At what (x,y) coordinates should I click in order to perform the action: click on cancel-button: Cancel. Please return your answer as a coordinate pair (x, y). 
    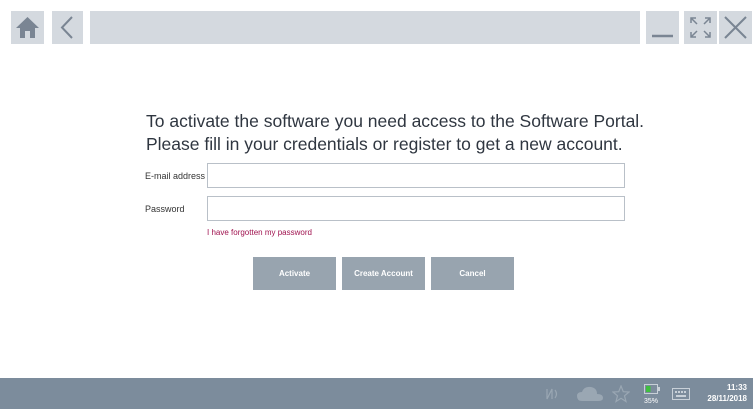
    Looking at the image, I should click on (472, 273).